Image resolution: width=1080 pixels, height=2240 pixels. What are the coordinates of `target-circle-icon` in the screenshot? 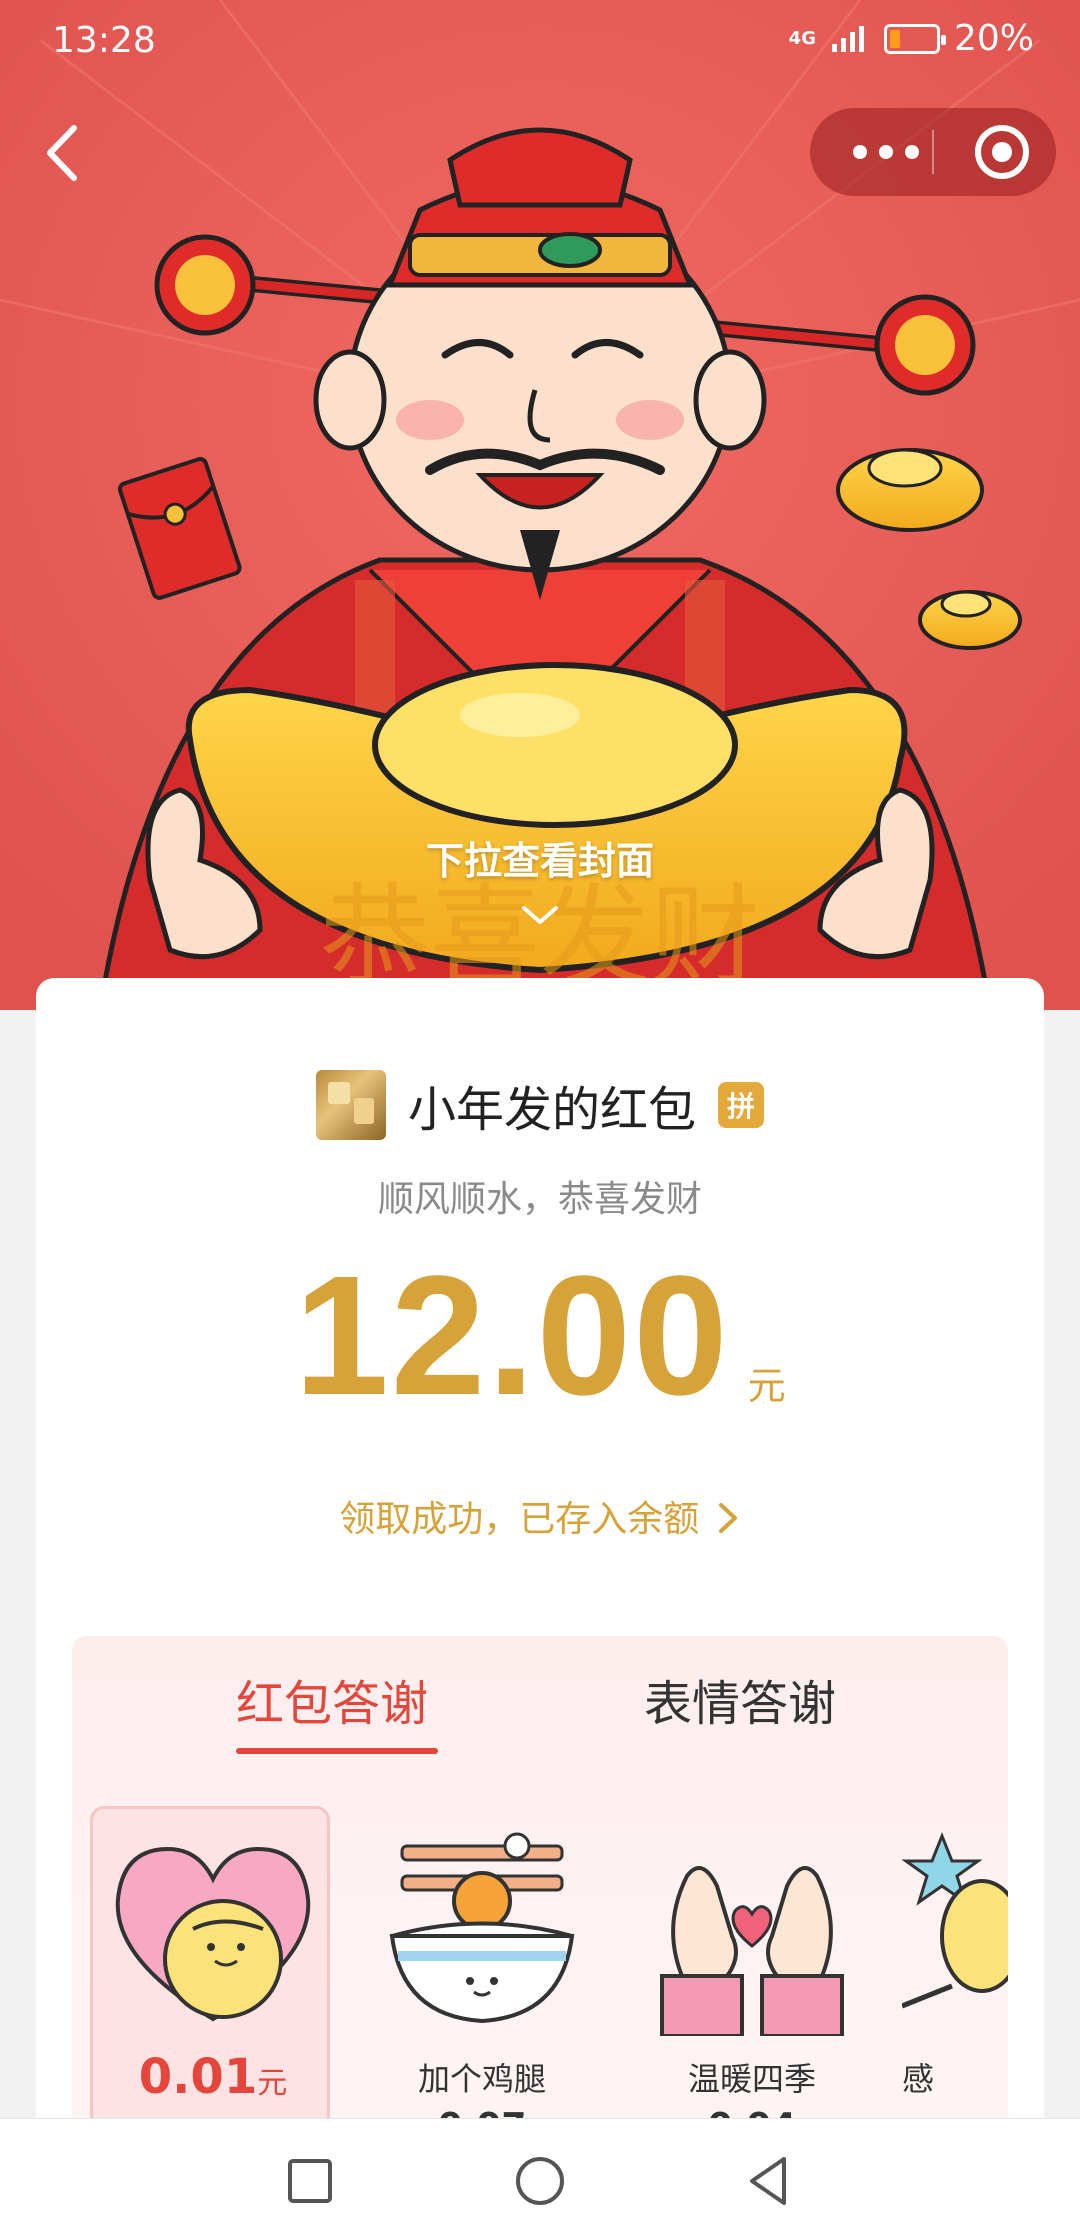 It's located at (1006, 152).